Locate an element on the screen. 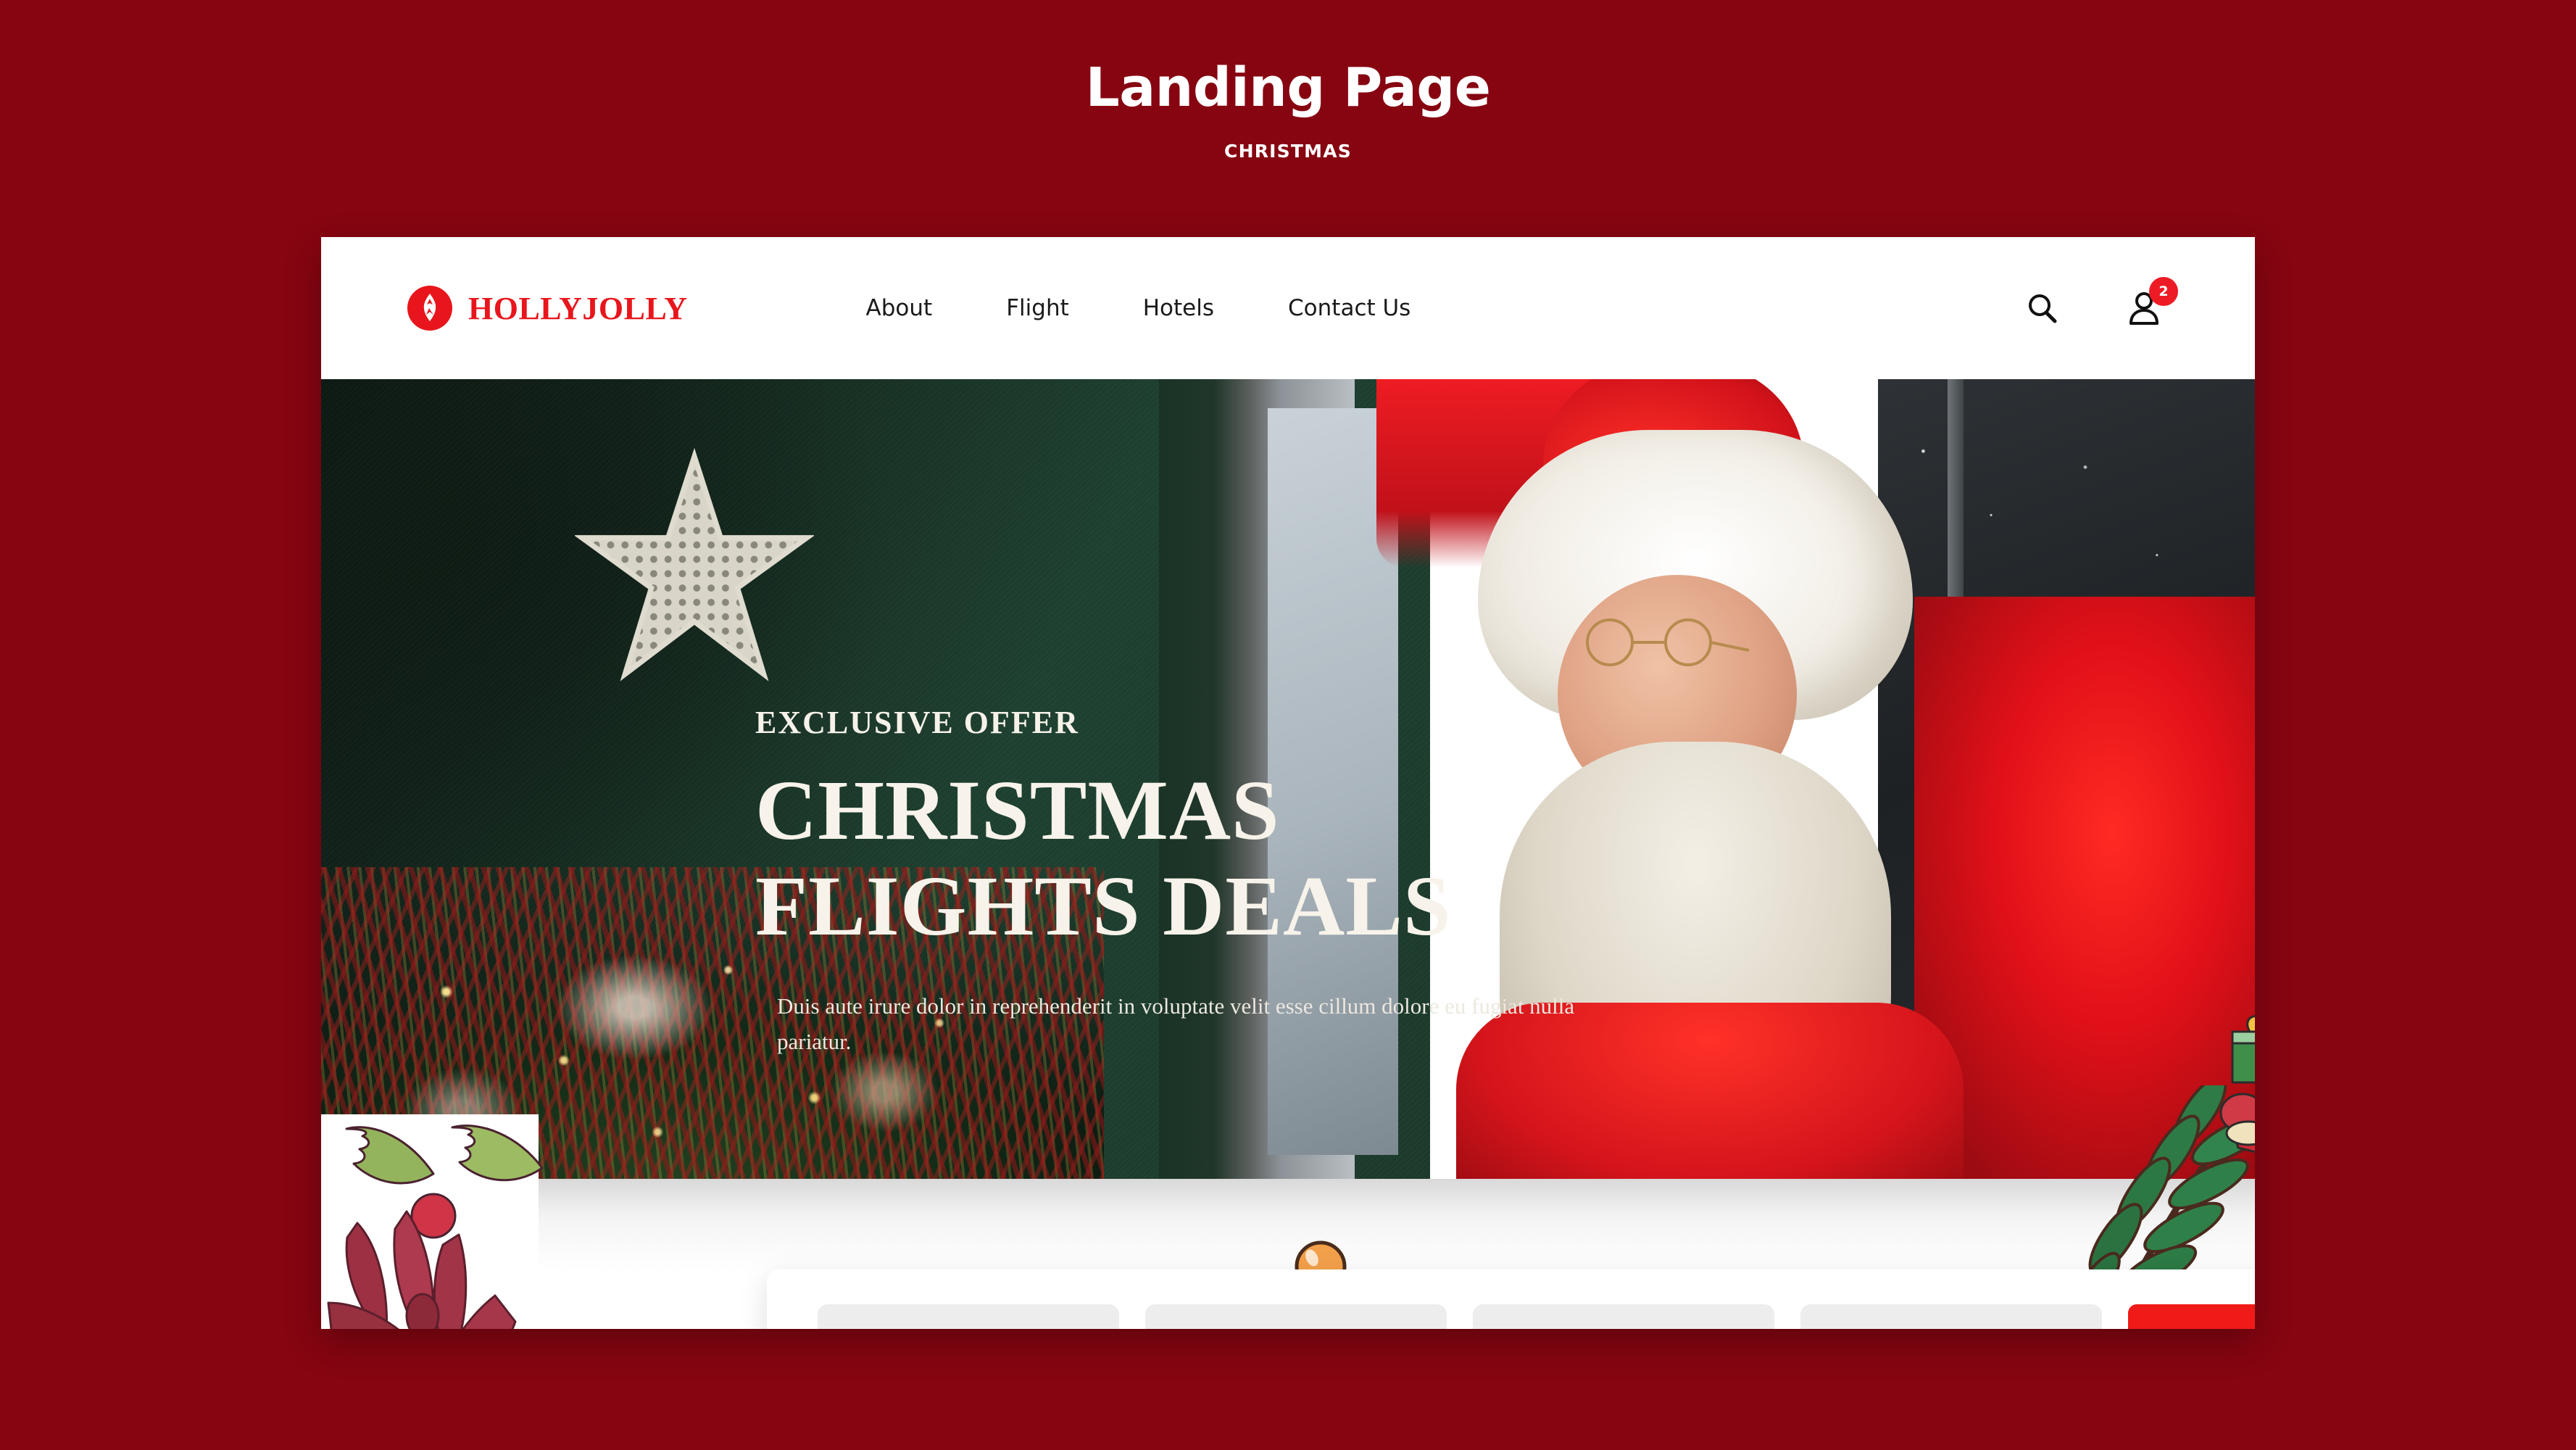  hero-headline: CHRISTMAS FLIGHTS DEALS is located at coordinates (1226, 858).